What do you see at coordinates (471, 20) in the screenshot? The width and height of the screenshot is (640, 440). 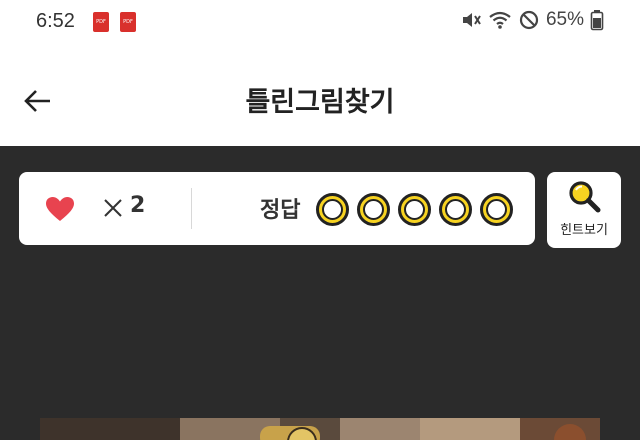 I see `vibrate-mute-icon` at bounding box center [471, 20].